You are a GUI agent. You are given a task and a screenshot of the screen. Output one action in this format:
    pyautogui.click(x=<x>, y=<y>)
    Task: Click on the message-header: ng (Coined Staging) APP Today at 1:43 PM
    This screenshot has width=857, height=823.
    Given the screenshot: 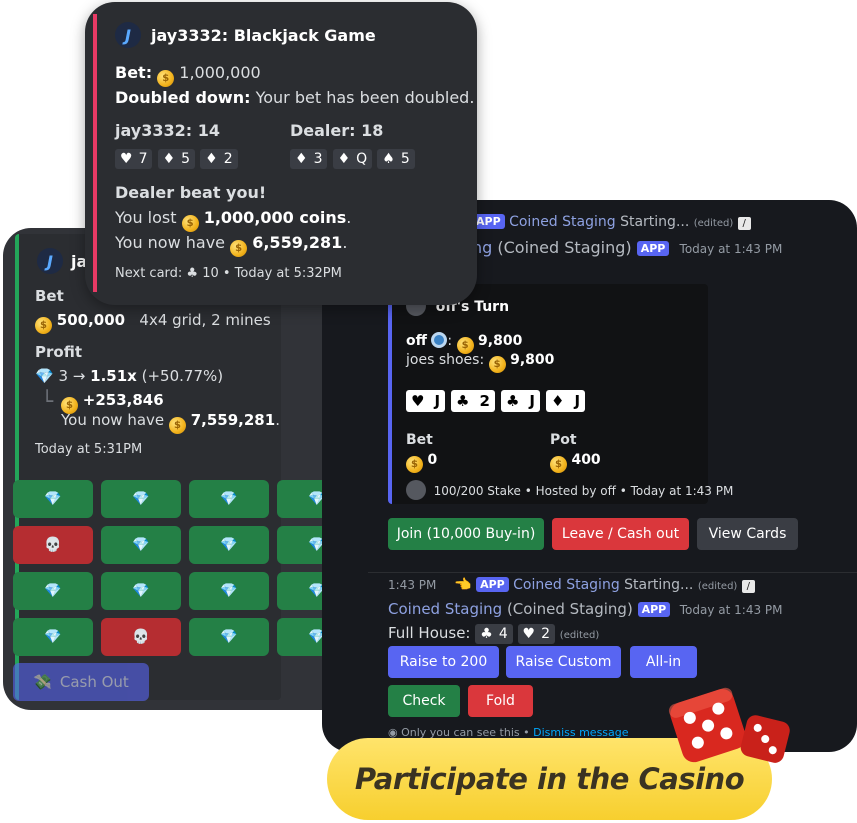 What is the action you would take?
    pyautogui.click(x=627, y=247)
    